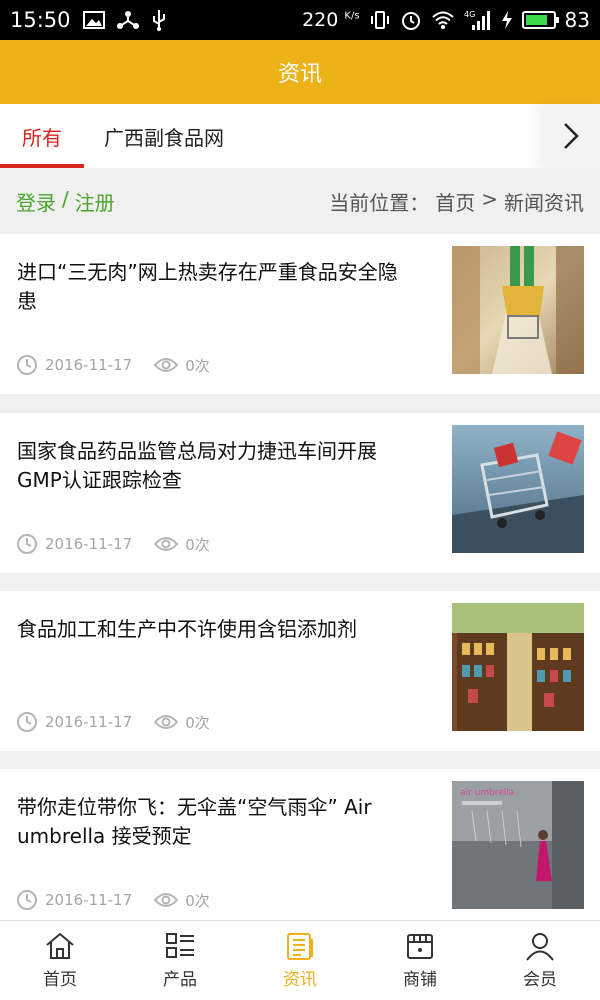 This screenshot has height=1000, width=600. I want to click on nav-member: 会员, so click(540, 960).